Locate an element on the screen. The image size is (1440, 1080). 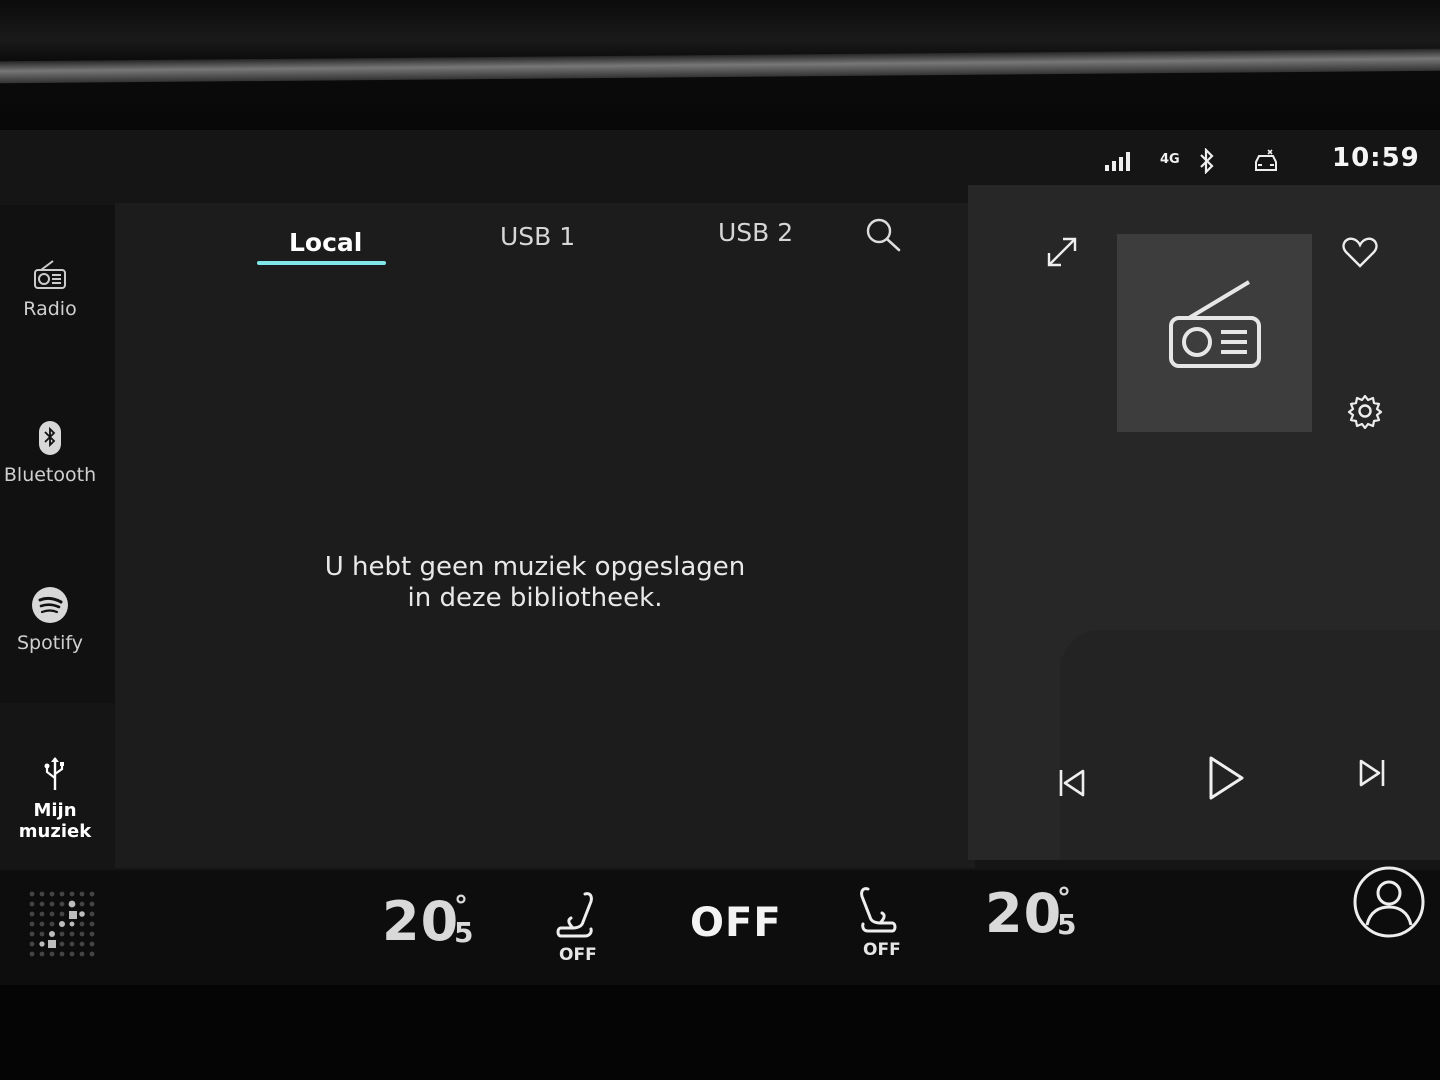
previous-track-icon is located at coordinates (1072, 783).